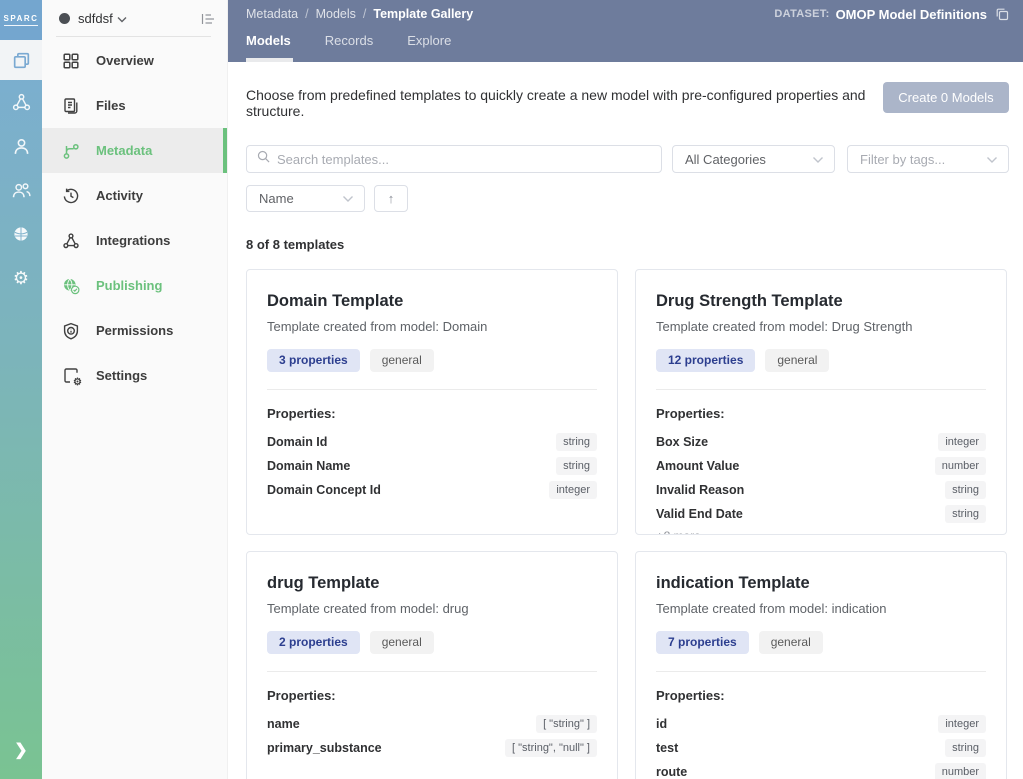  What do you see at coordinates (21, 20) in the screenshot?
I see `sparc-logo: SPARC` at bounding box center [21, 20].